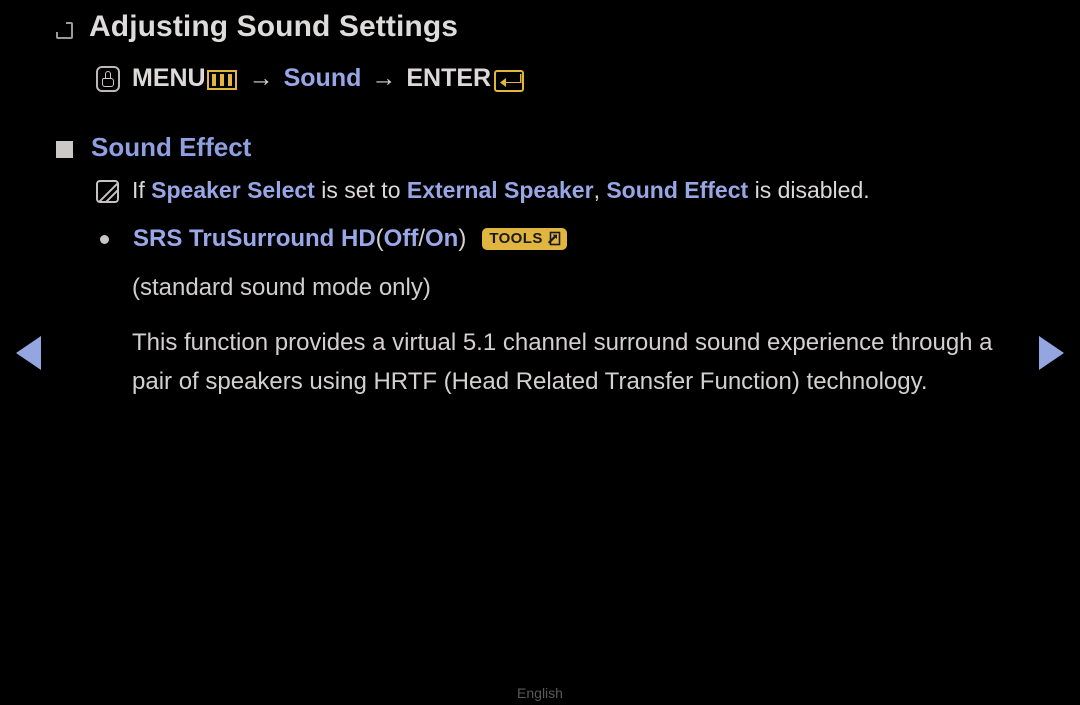 This screenshot has width=1080, height=705. What do you see at coordinates (462, 238) in the screenshot?
I see `option-paren-close: )` at bounding box center [462, 238].